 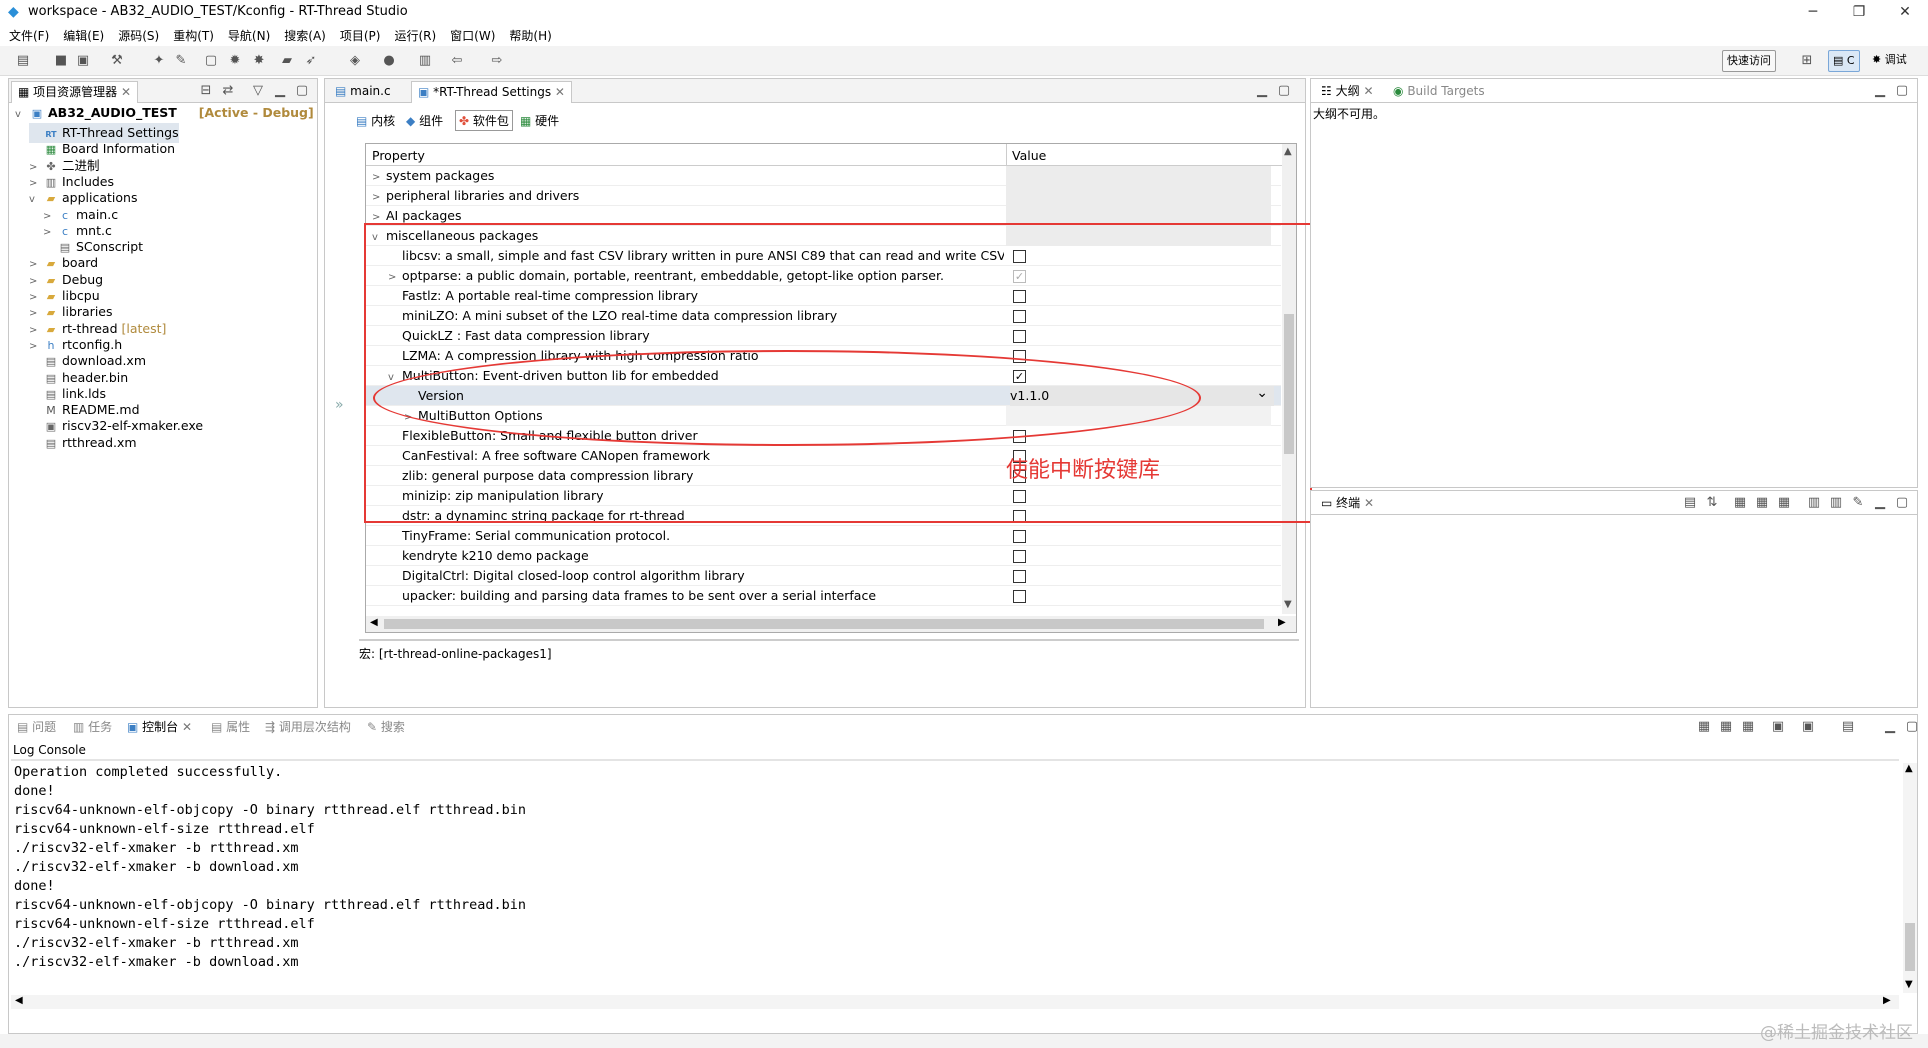 What do you see at coordinates (1712, 503) in the screenshot?
I see `connect-icon: ⇅` at bounding box center [1712, 503].